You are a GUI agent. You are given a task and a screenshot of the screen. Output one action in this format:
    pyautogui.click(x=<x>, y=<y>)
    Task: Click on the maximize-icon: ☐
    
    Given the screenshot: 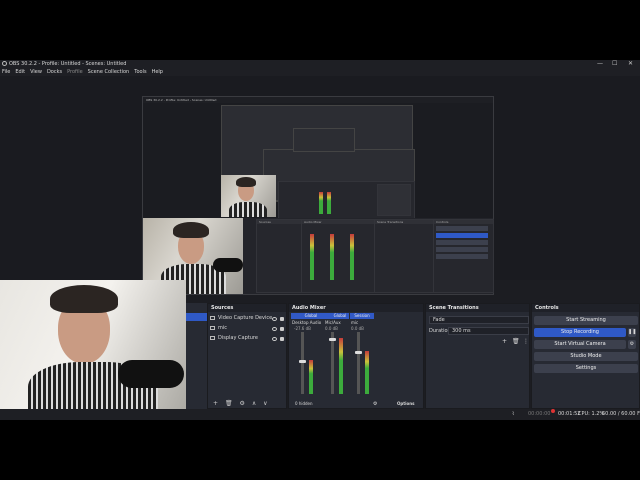 What is the action you would take?
    pyautogui.click(x=614, y=64)
    